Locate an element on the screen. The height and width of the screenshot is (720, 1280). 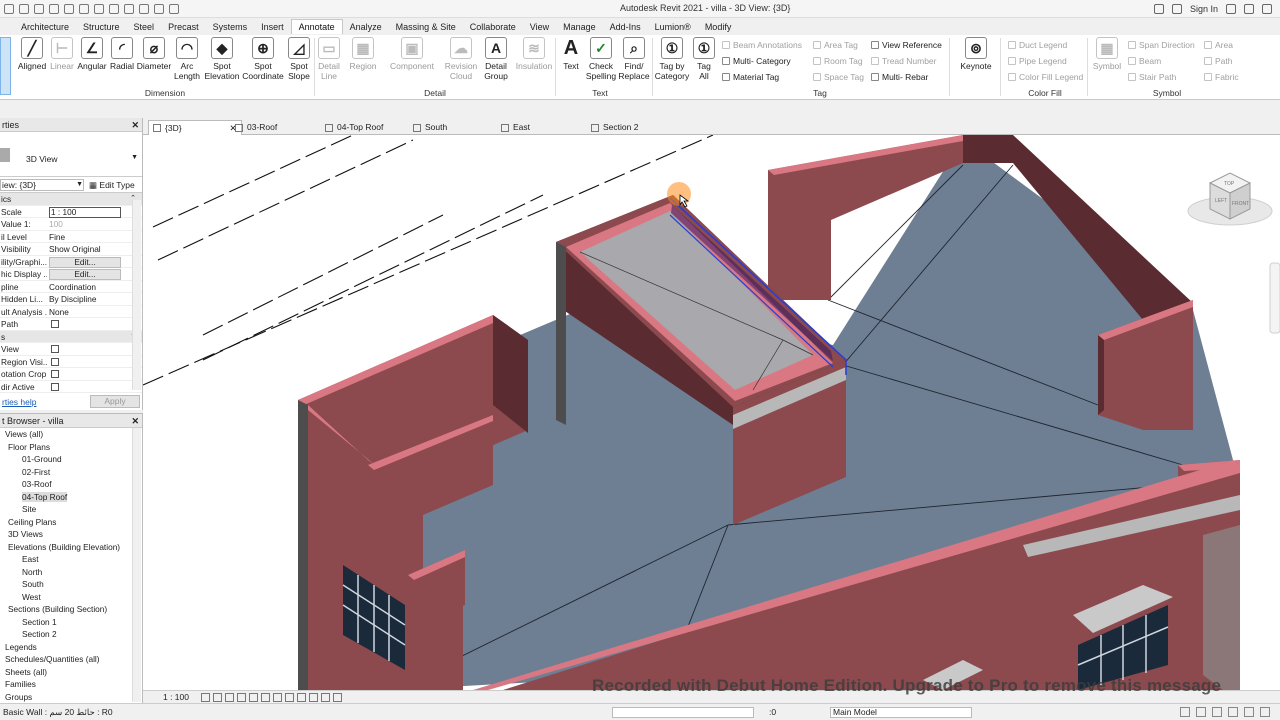
ribbon-tab-collaborate: Collaborate is located at coordinates (493, 27).